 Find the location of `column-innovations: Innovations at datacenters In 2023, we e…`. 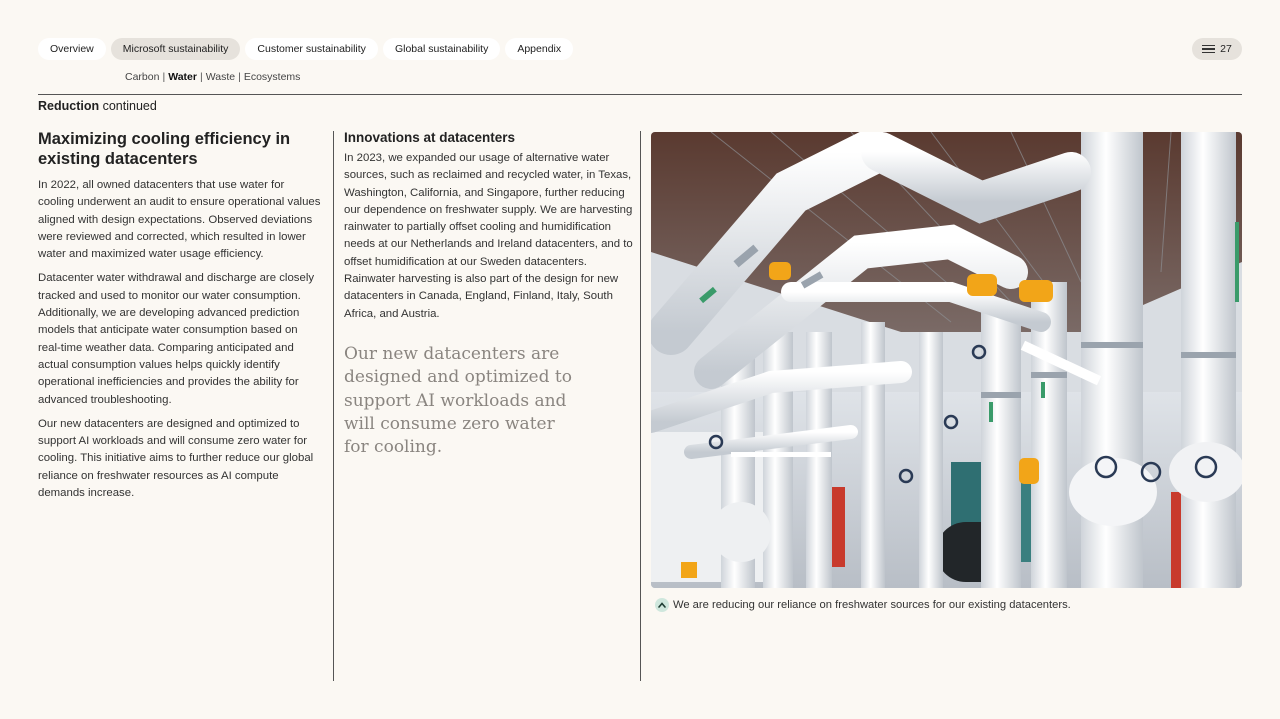

column-innovations: Innovations at datacenters In 2023, we e… is located at coordinates (489, 294).